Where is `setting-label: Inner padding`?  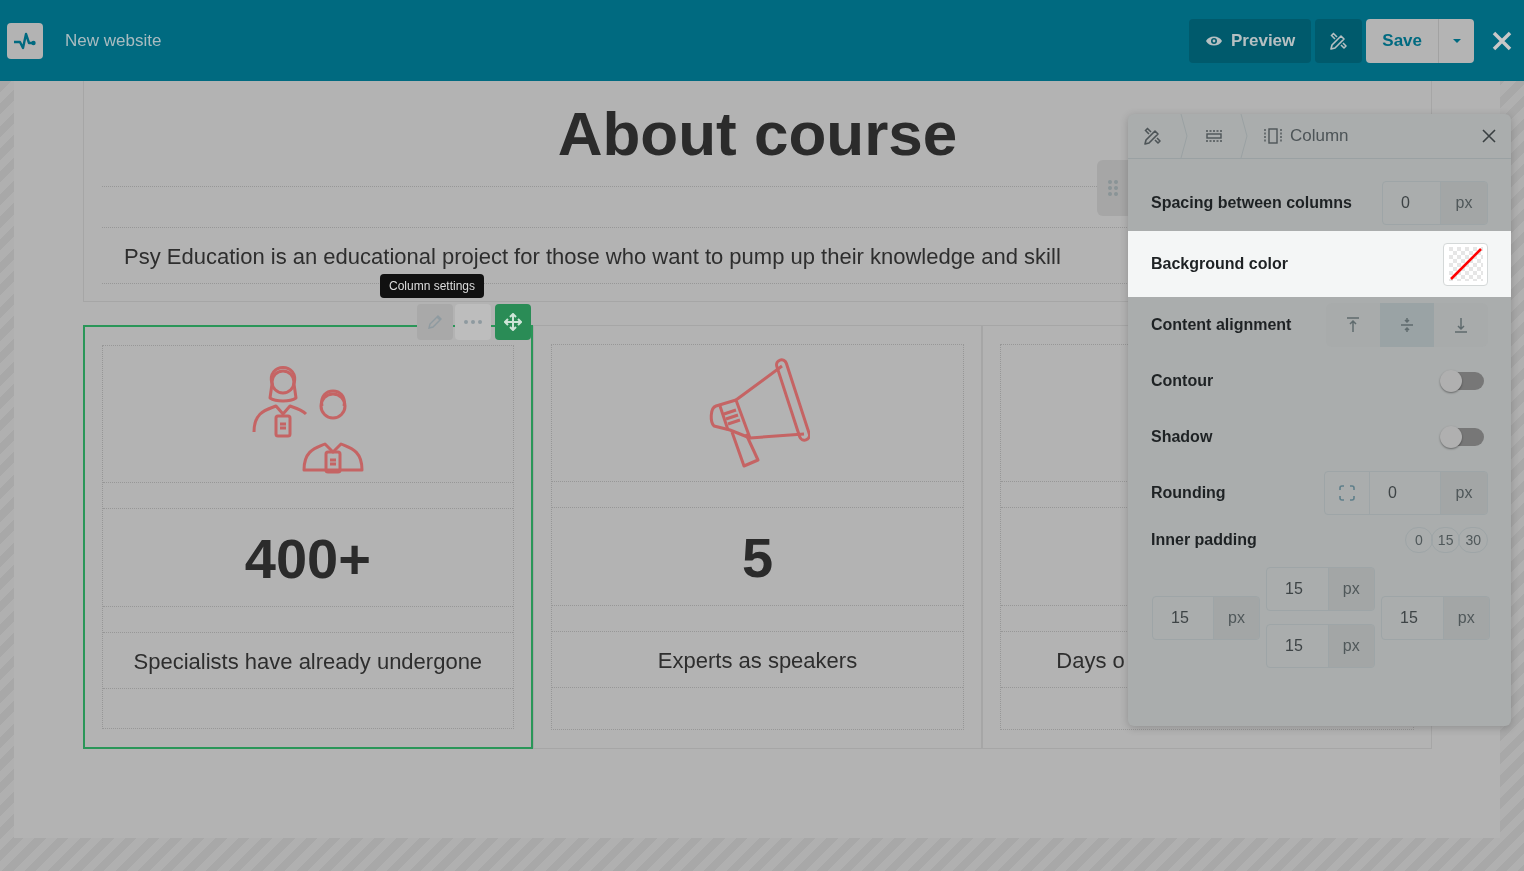 setting-label: Inner padding is located at coordinates (1204, 540).